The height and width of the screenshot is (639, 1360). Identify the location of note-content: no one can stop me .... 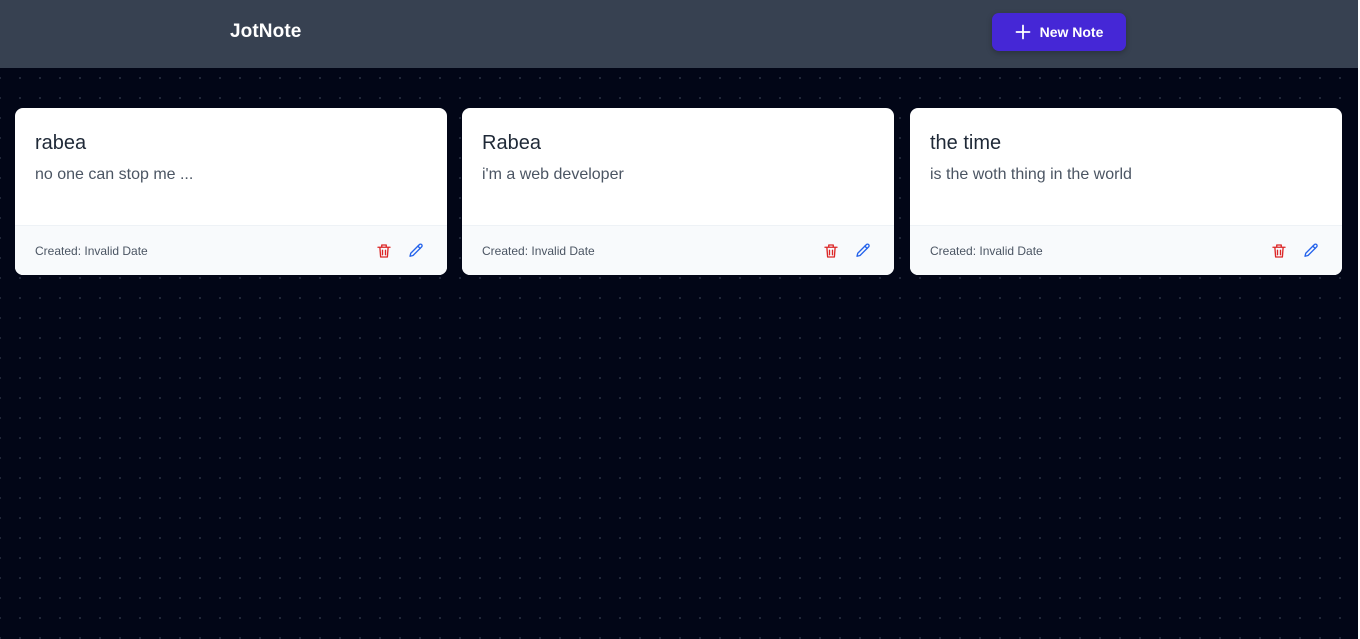
(114, 174).